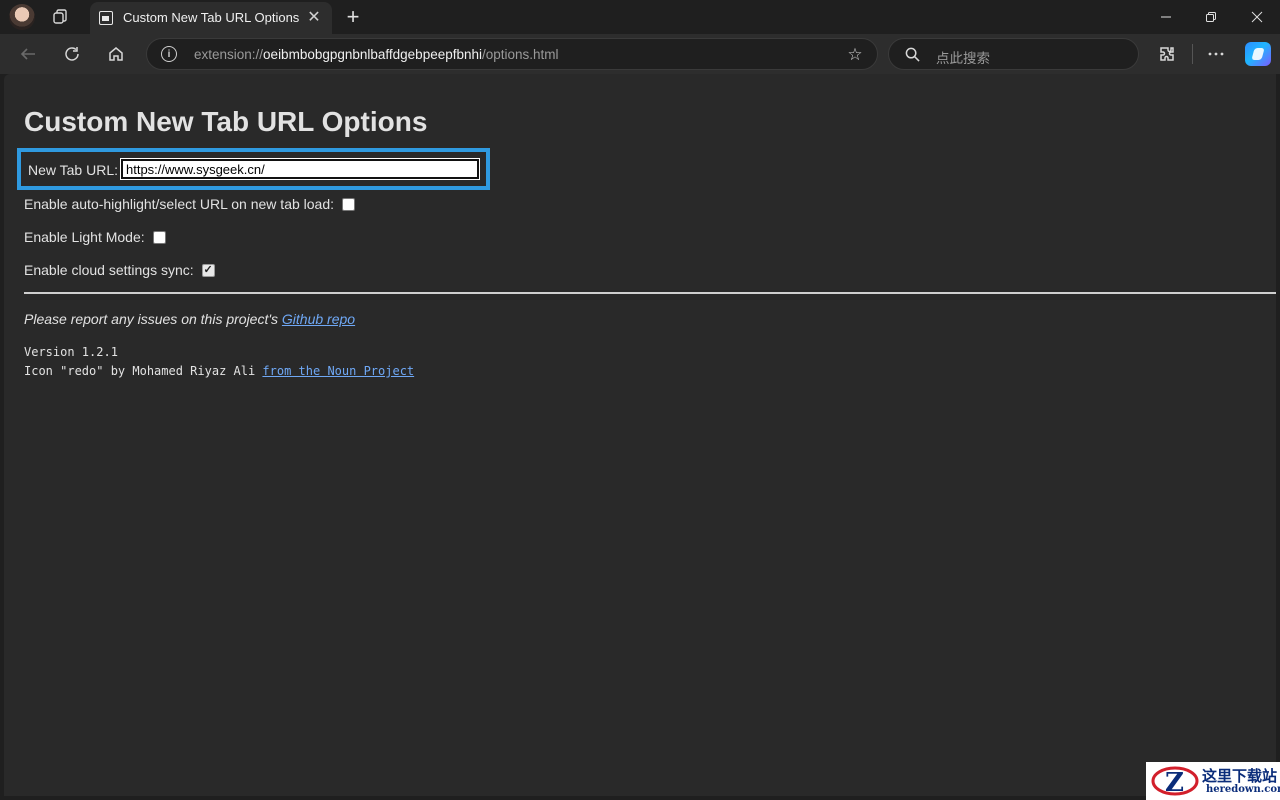  What do you see at coordinates (1216, 54) in the screenshot?
I see `more-icon` at bounding box center [1216, 54].